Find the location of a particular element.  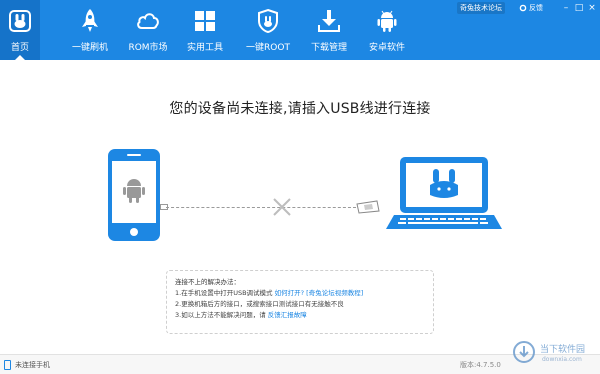

connection-status: 未连接手机 is located at coordinates (32, 365).